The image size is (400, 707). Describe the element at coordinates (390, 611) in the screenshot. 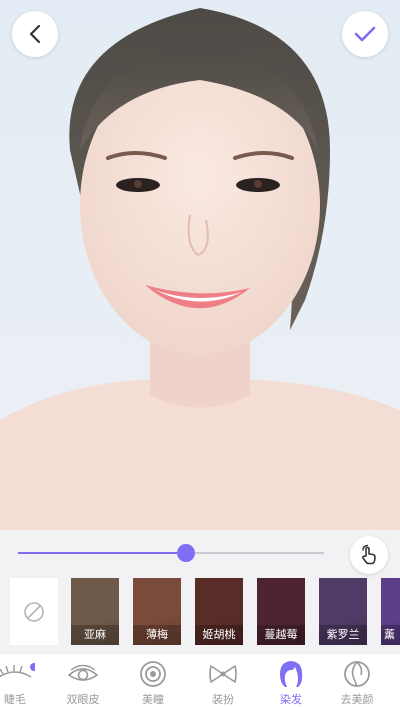

I see `hair-color-swatch: 薰` at that location.